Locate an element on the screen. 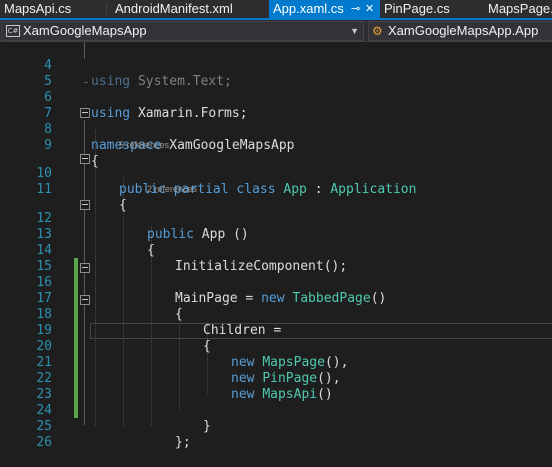 The height and width of the screenshot is (467, 552). pin-icon: ⊸ is located at coordinates (355, 9).